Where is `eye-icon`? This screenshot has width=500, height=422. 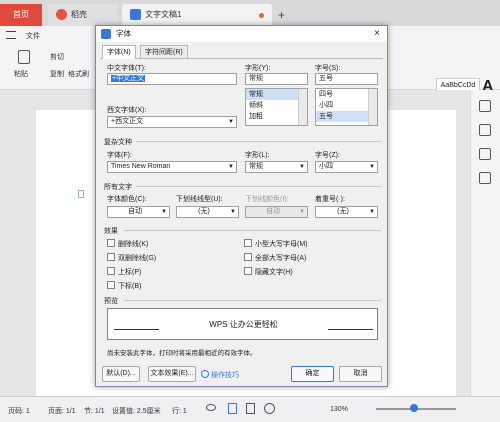 eye-icon is located at coordinates (211, 407).